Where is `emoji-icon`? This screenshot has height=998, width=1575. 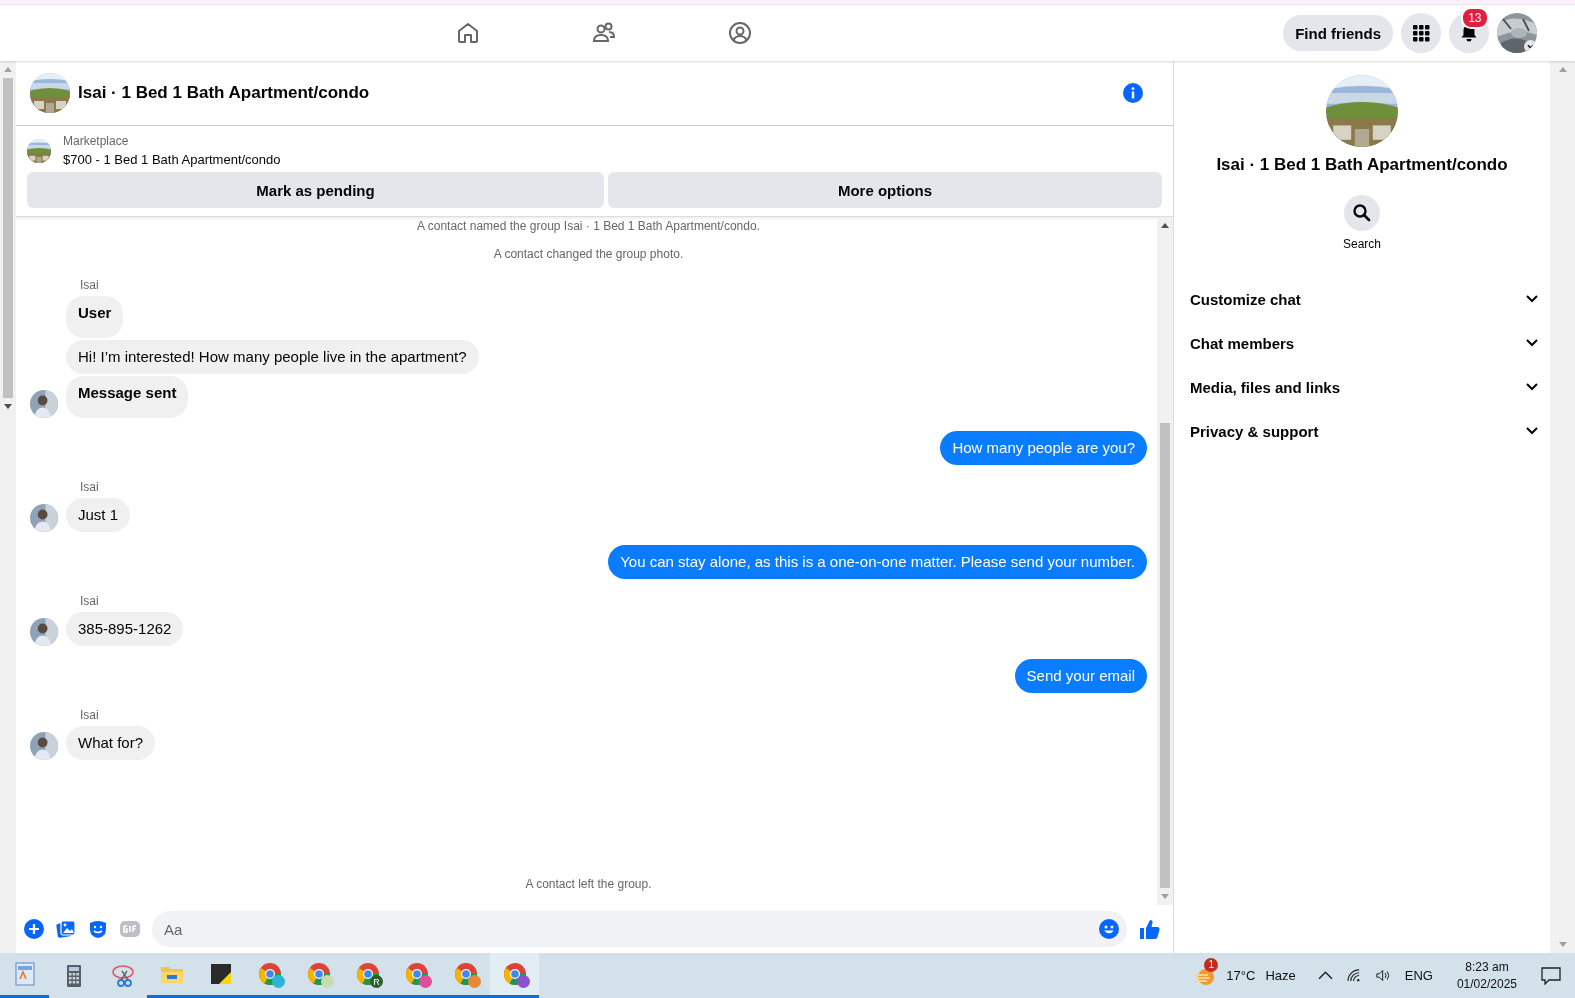
emoji-icon is located at coordinates (1109, 929).